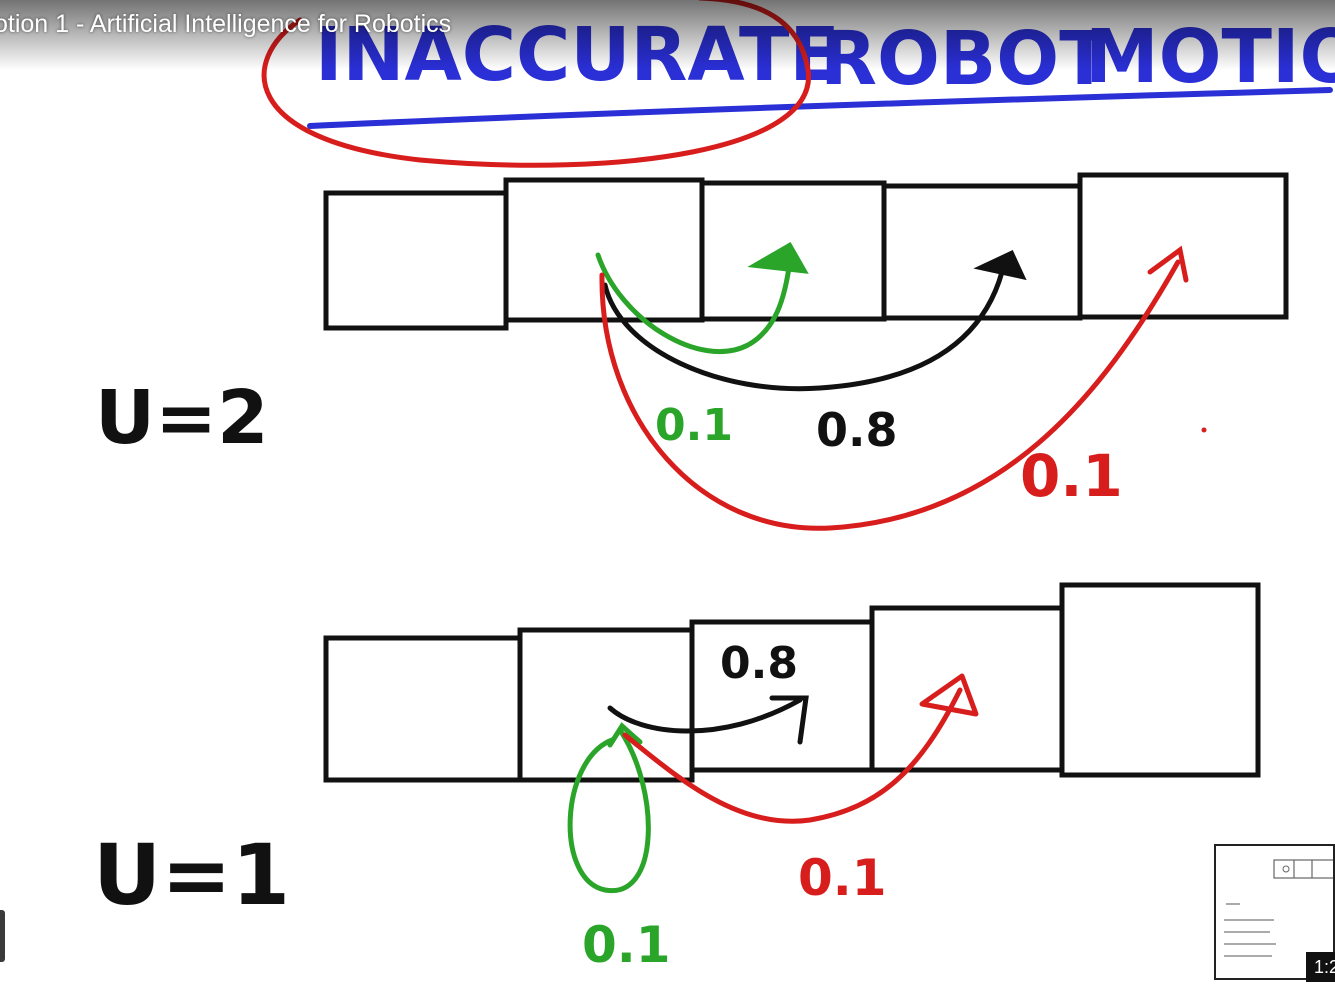 The width and height of the screenshot is (1335, 986). Describe the element at coordinates (778, 257) in the screenshot. I see `arrowhead-top-under` at that location.